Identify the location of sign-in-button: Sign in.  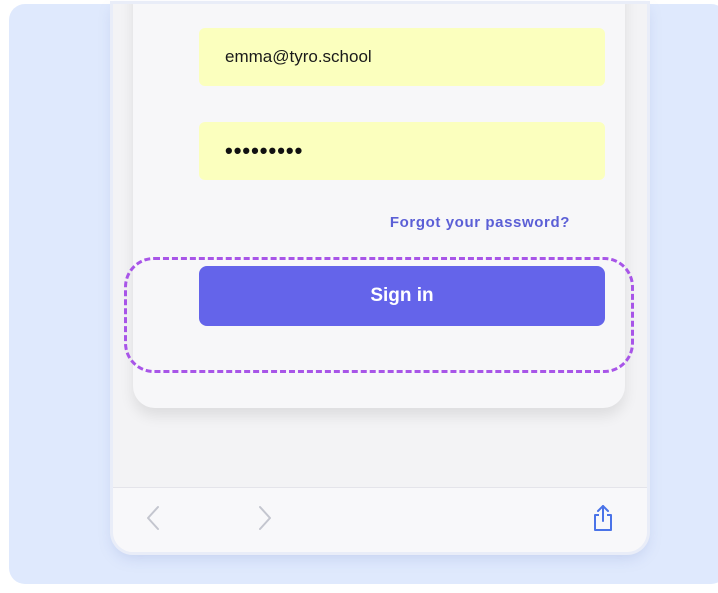
(402, 296).